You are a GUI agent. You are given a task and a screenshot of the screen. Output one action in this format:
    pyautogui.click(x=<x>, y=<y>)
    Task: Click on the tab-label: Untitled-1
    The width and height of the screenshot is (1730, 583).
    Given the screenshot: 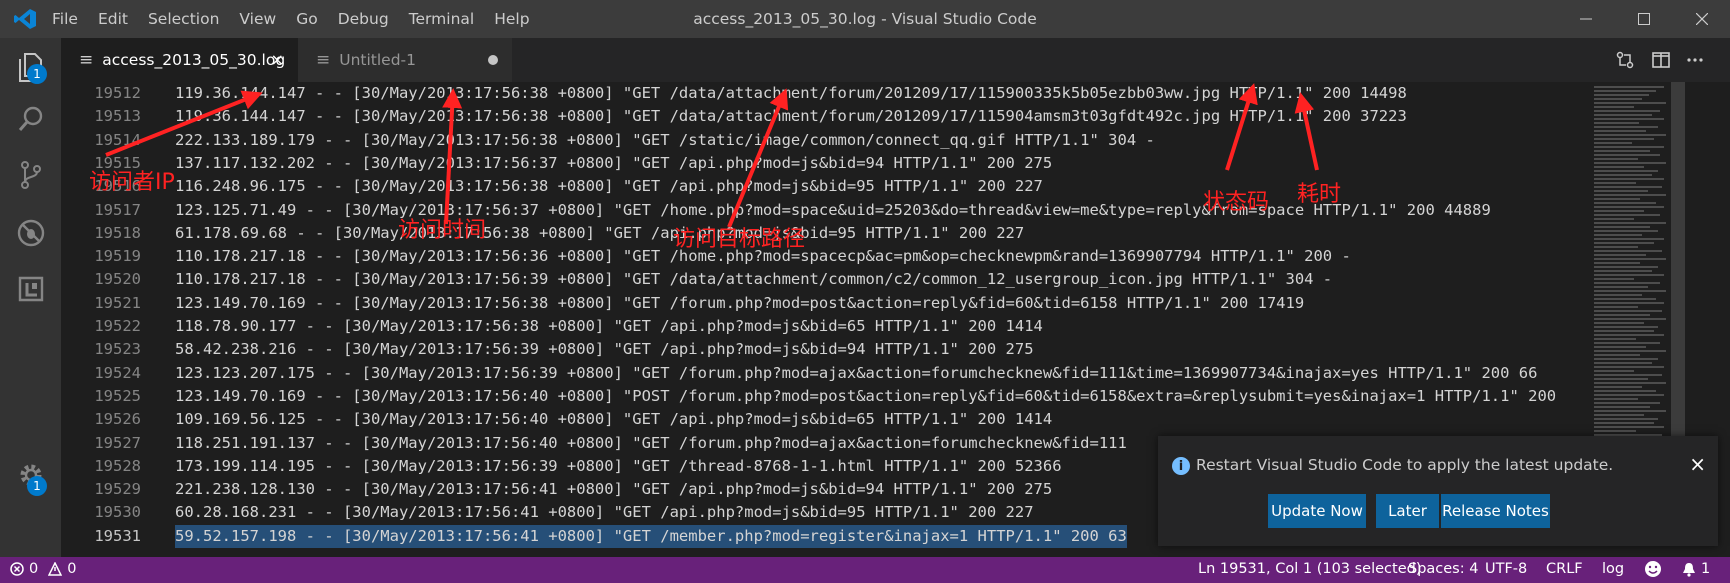 What is the action you would take?
    pyautogui.click(x=378, y=60)
    